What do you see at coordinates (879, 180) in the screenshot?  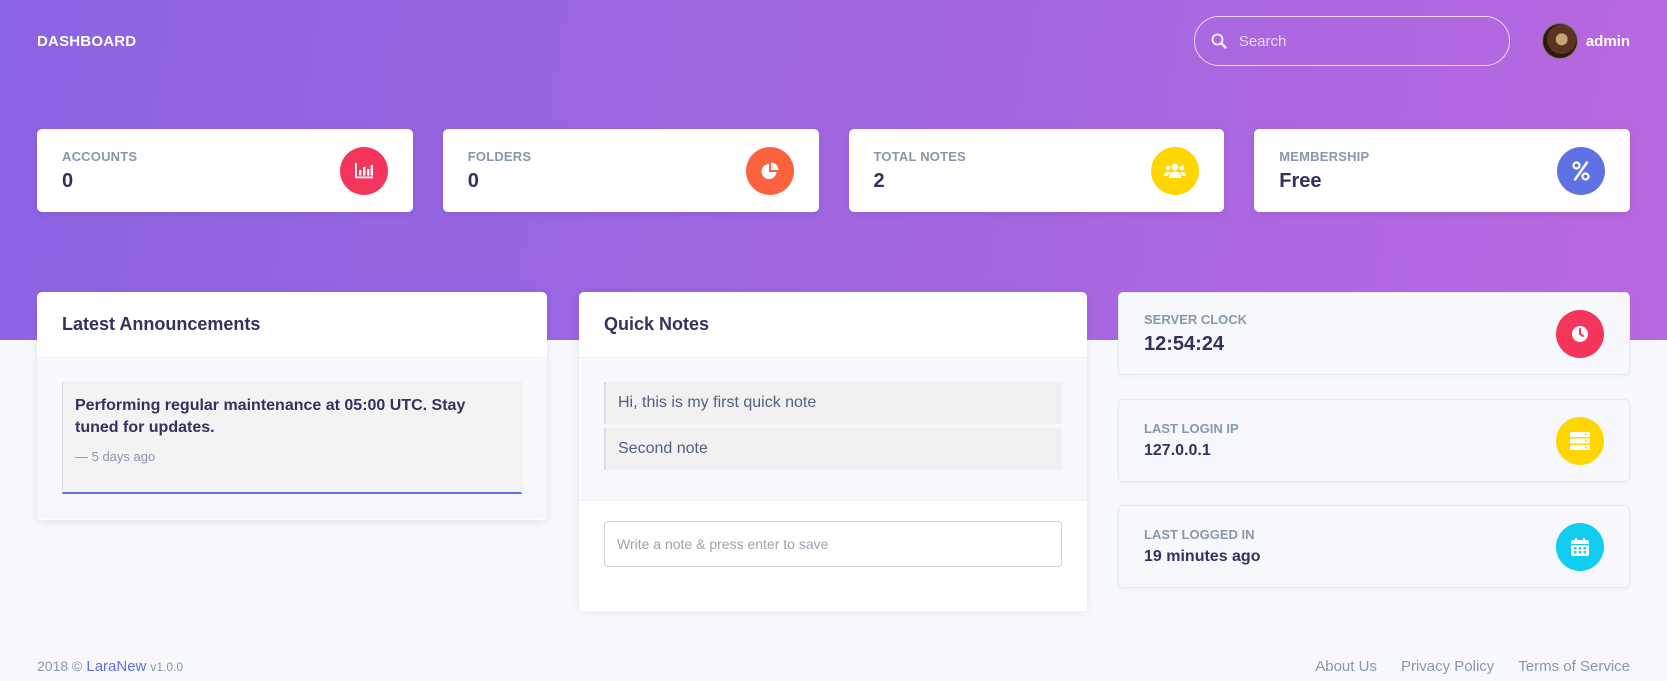 I see `stat-value: 2` at bounding box center [879, 180].